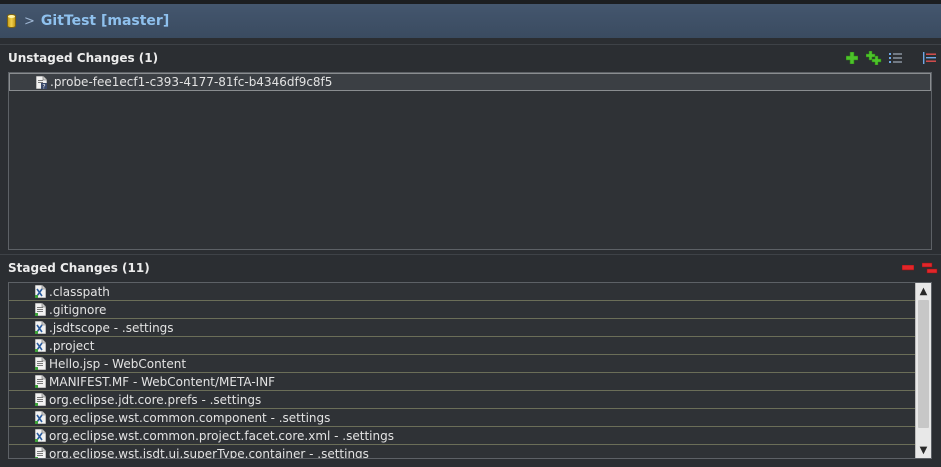 This screenshot has width=941, height=467. What do you see at coordinates (462, 292) in the screenshot?
I see `file-row: .classpath` at bounding box center [462, 292].